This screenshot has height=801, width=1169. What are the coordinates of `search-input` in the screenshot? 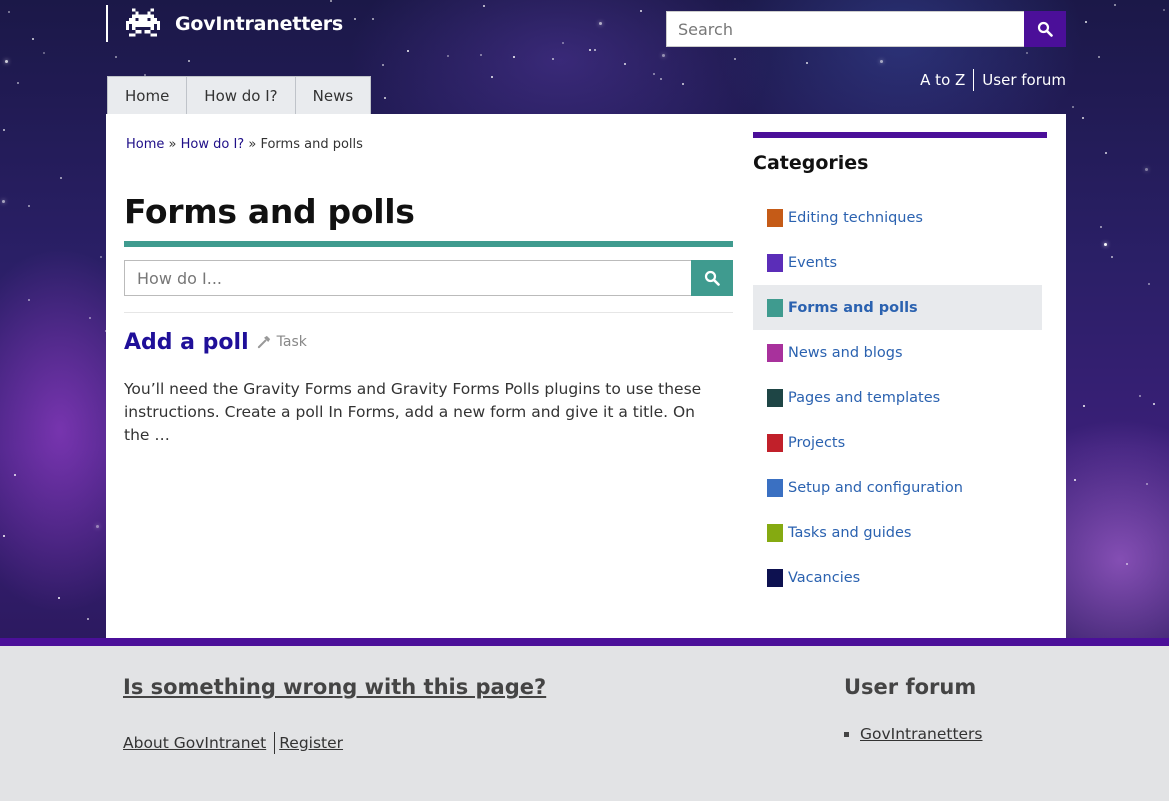 It's located at (845, 29).